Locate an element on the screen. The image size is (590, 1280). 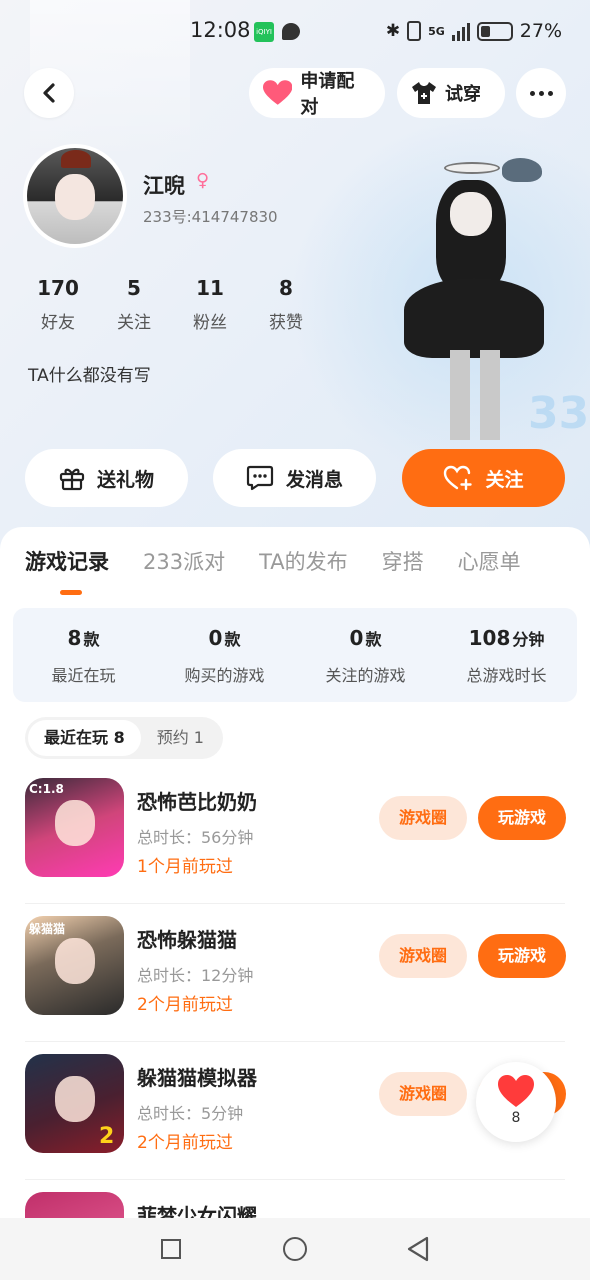
game-total-time: 总时长：5分钟 is located at coordinates (190, 1113).